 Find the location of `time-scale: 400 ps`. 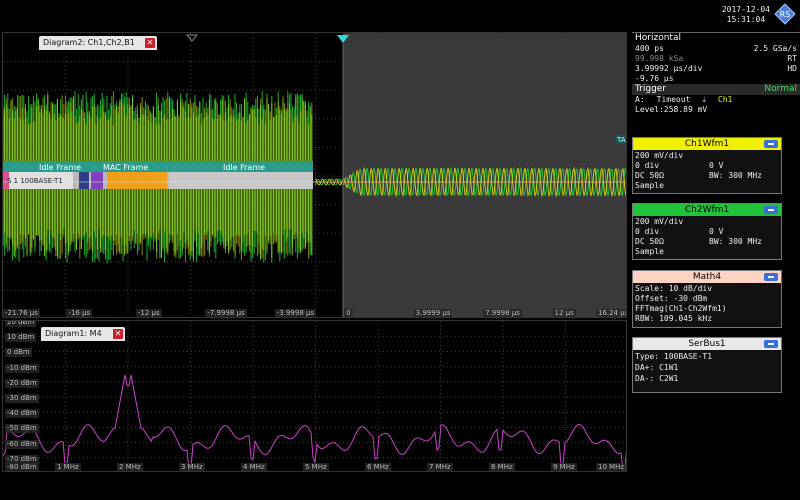

time-scale: 400 ps is located at coordinates (649, 48).